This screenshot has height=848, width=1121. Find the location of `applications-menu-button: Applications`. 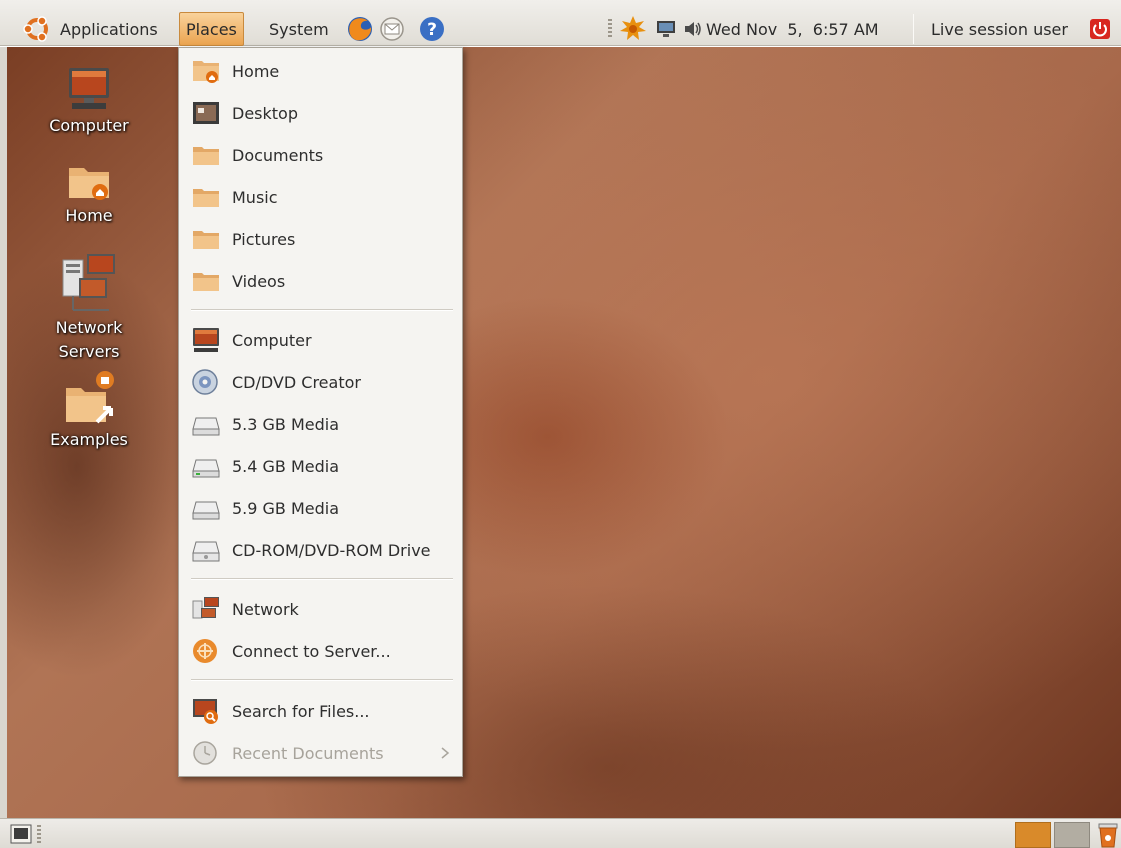

applications-menu-button: Applications is located at coordinates (109, 29).